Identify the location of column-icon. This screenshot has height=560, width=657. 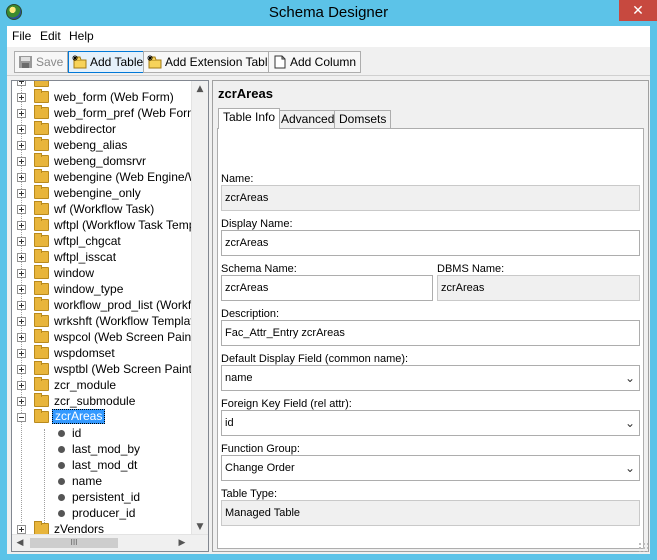
(61, 481).